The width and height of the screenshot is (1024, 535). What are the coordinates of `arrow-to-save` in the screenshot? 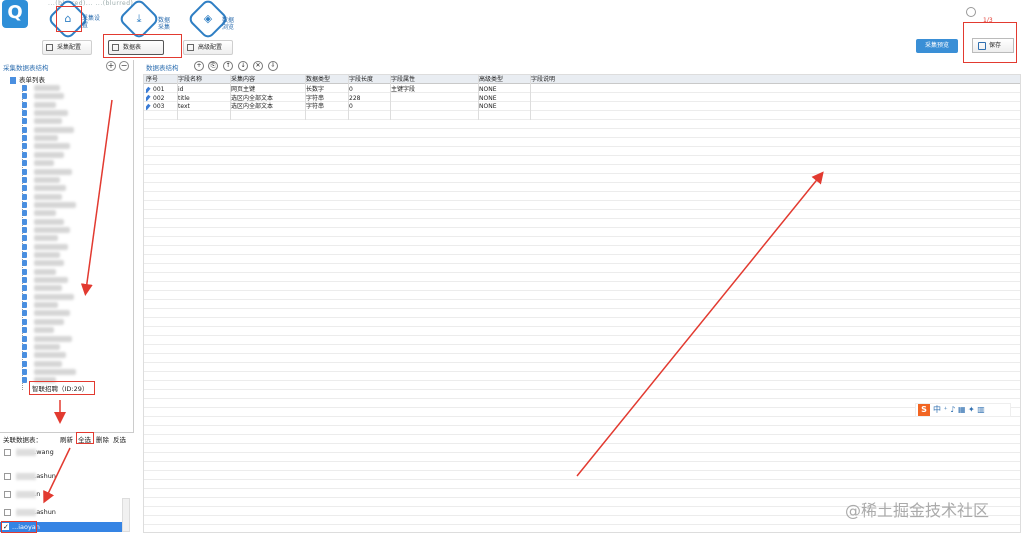 It's located at (700, 324).